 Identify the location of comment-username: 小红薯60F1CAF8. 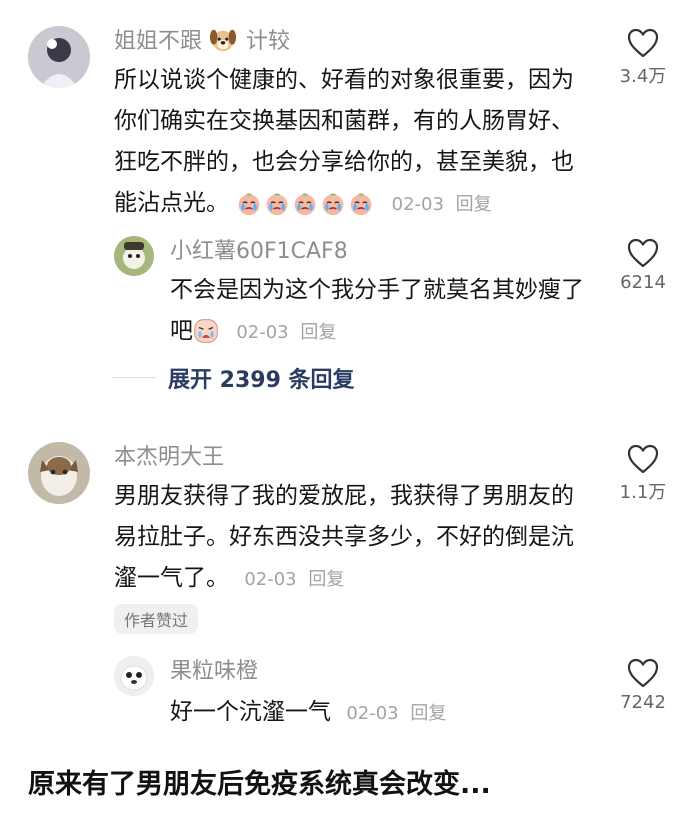
(259, 252).